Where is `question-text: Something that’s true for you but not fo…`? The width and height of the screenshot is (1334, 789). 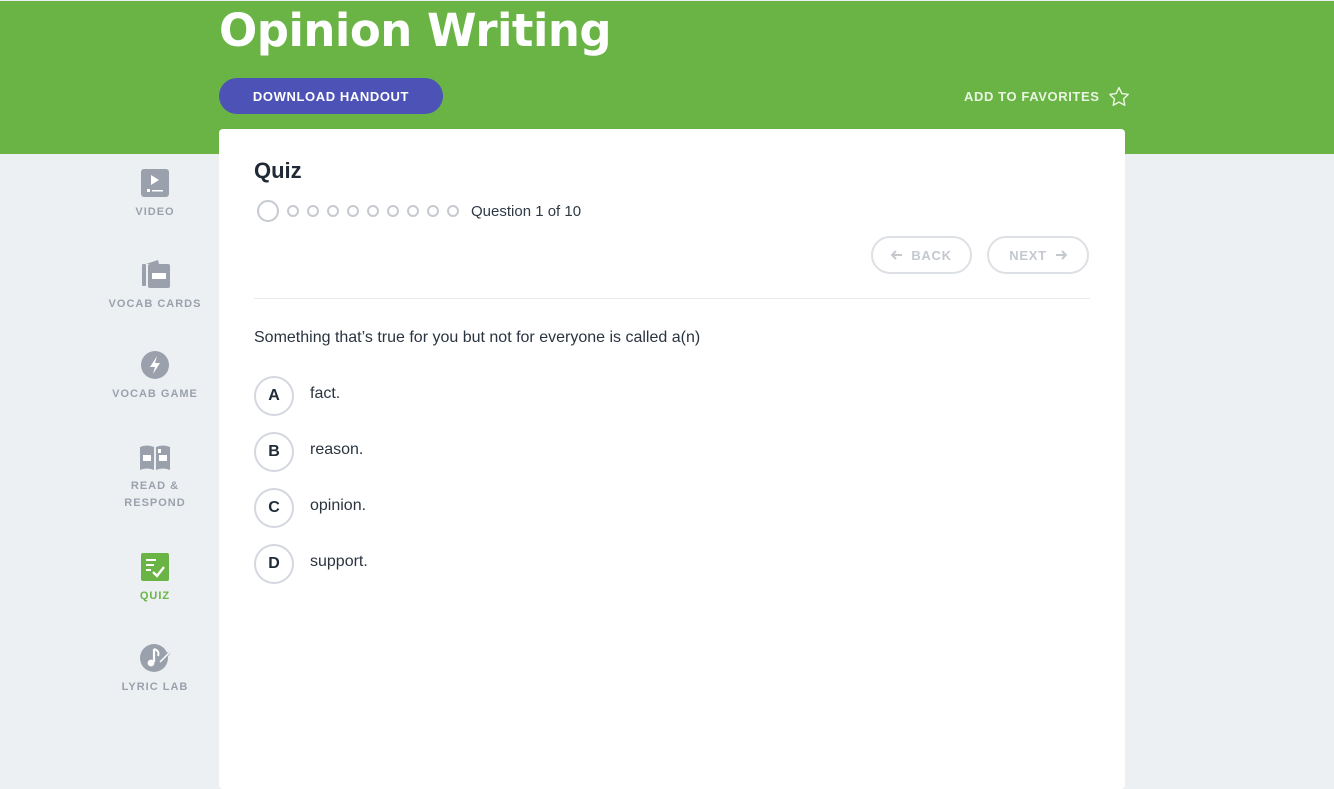 question-text: Something that’s true for you but not fo… is located at coordinates (477, 337).